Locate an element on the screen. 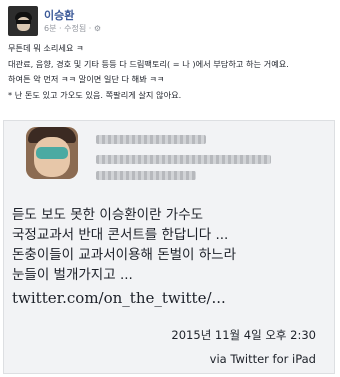  post-meta: 6분 · 수정됨 · ⚙ is located at coordinates (72, 28).